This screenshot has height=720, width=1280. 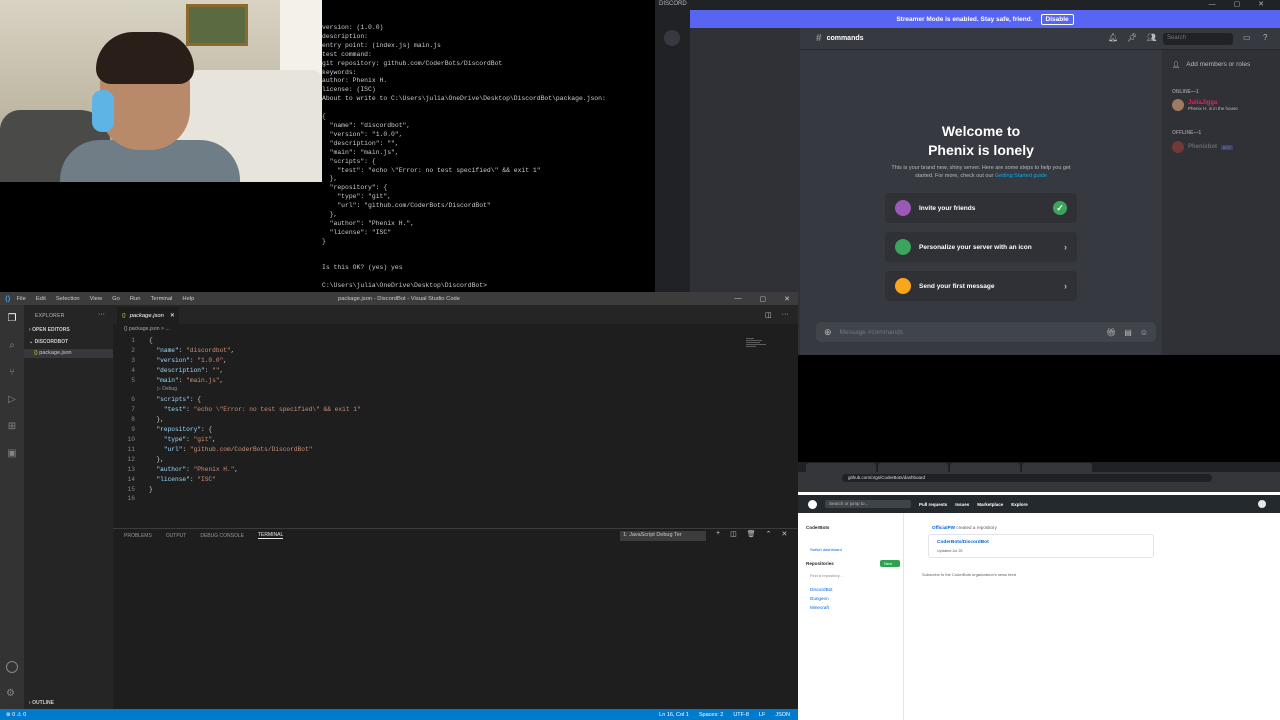 What do you see at coordinates (49, 330) in the screenshot?
I see `open-editors-section: › OPEN EDITORS` at bounding box center [49, 330].